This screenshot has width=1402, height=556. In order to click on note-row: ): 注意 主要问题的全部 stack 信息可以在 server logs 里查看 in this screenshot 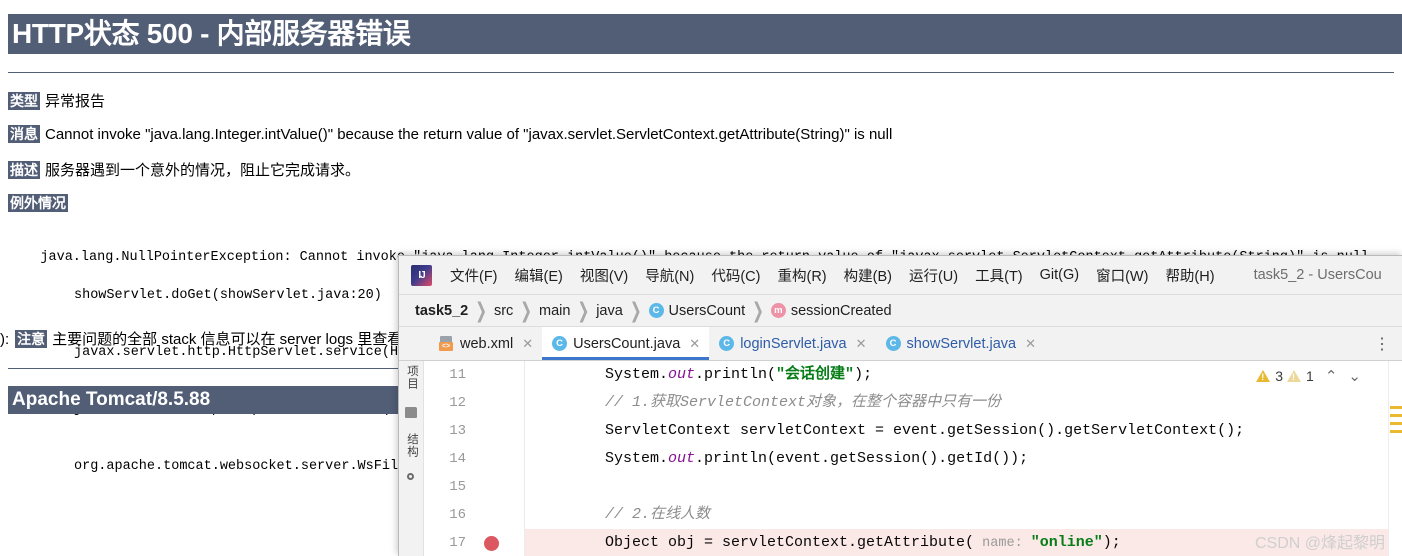, I will do `click(201, 338)`.